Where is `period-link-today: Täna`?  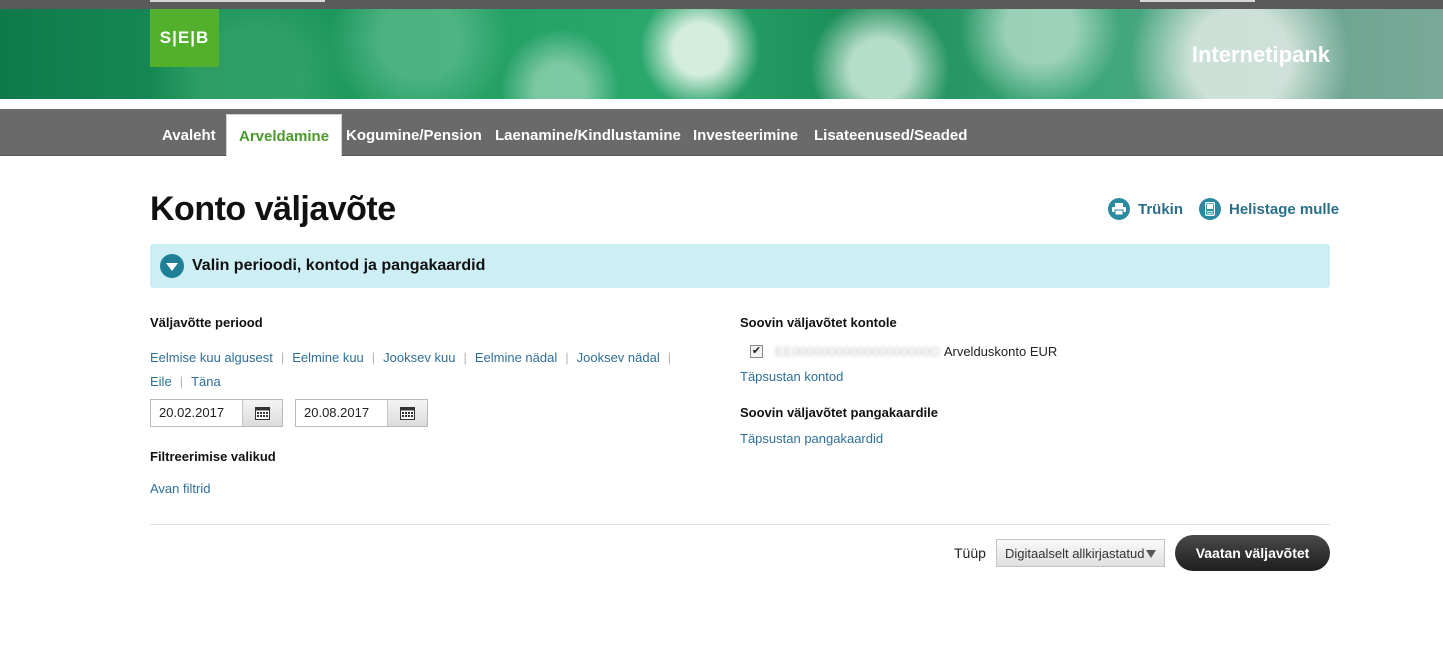
period-link-today: Täna is located at coordinates (206, 382).